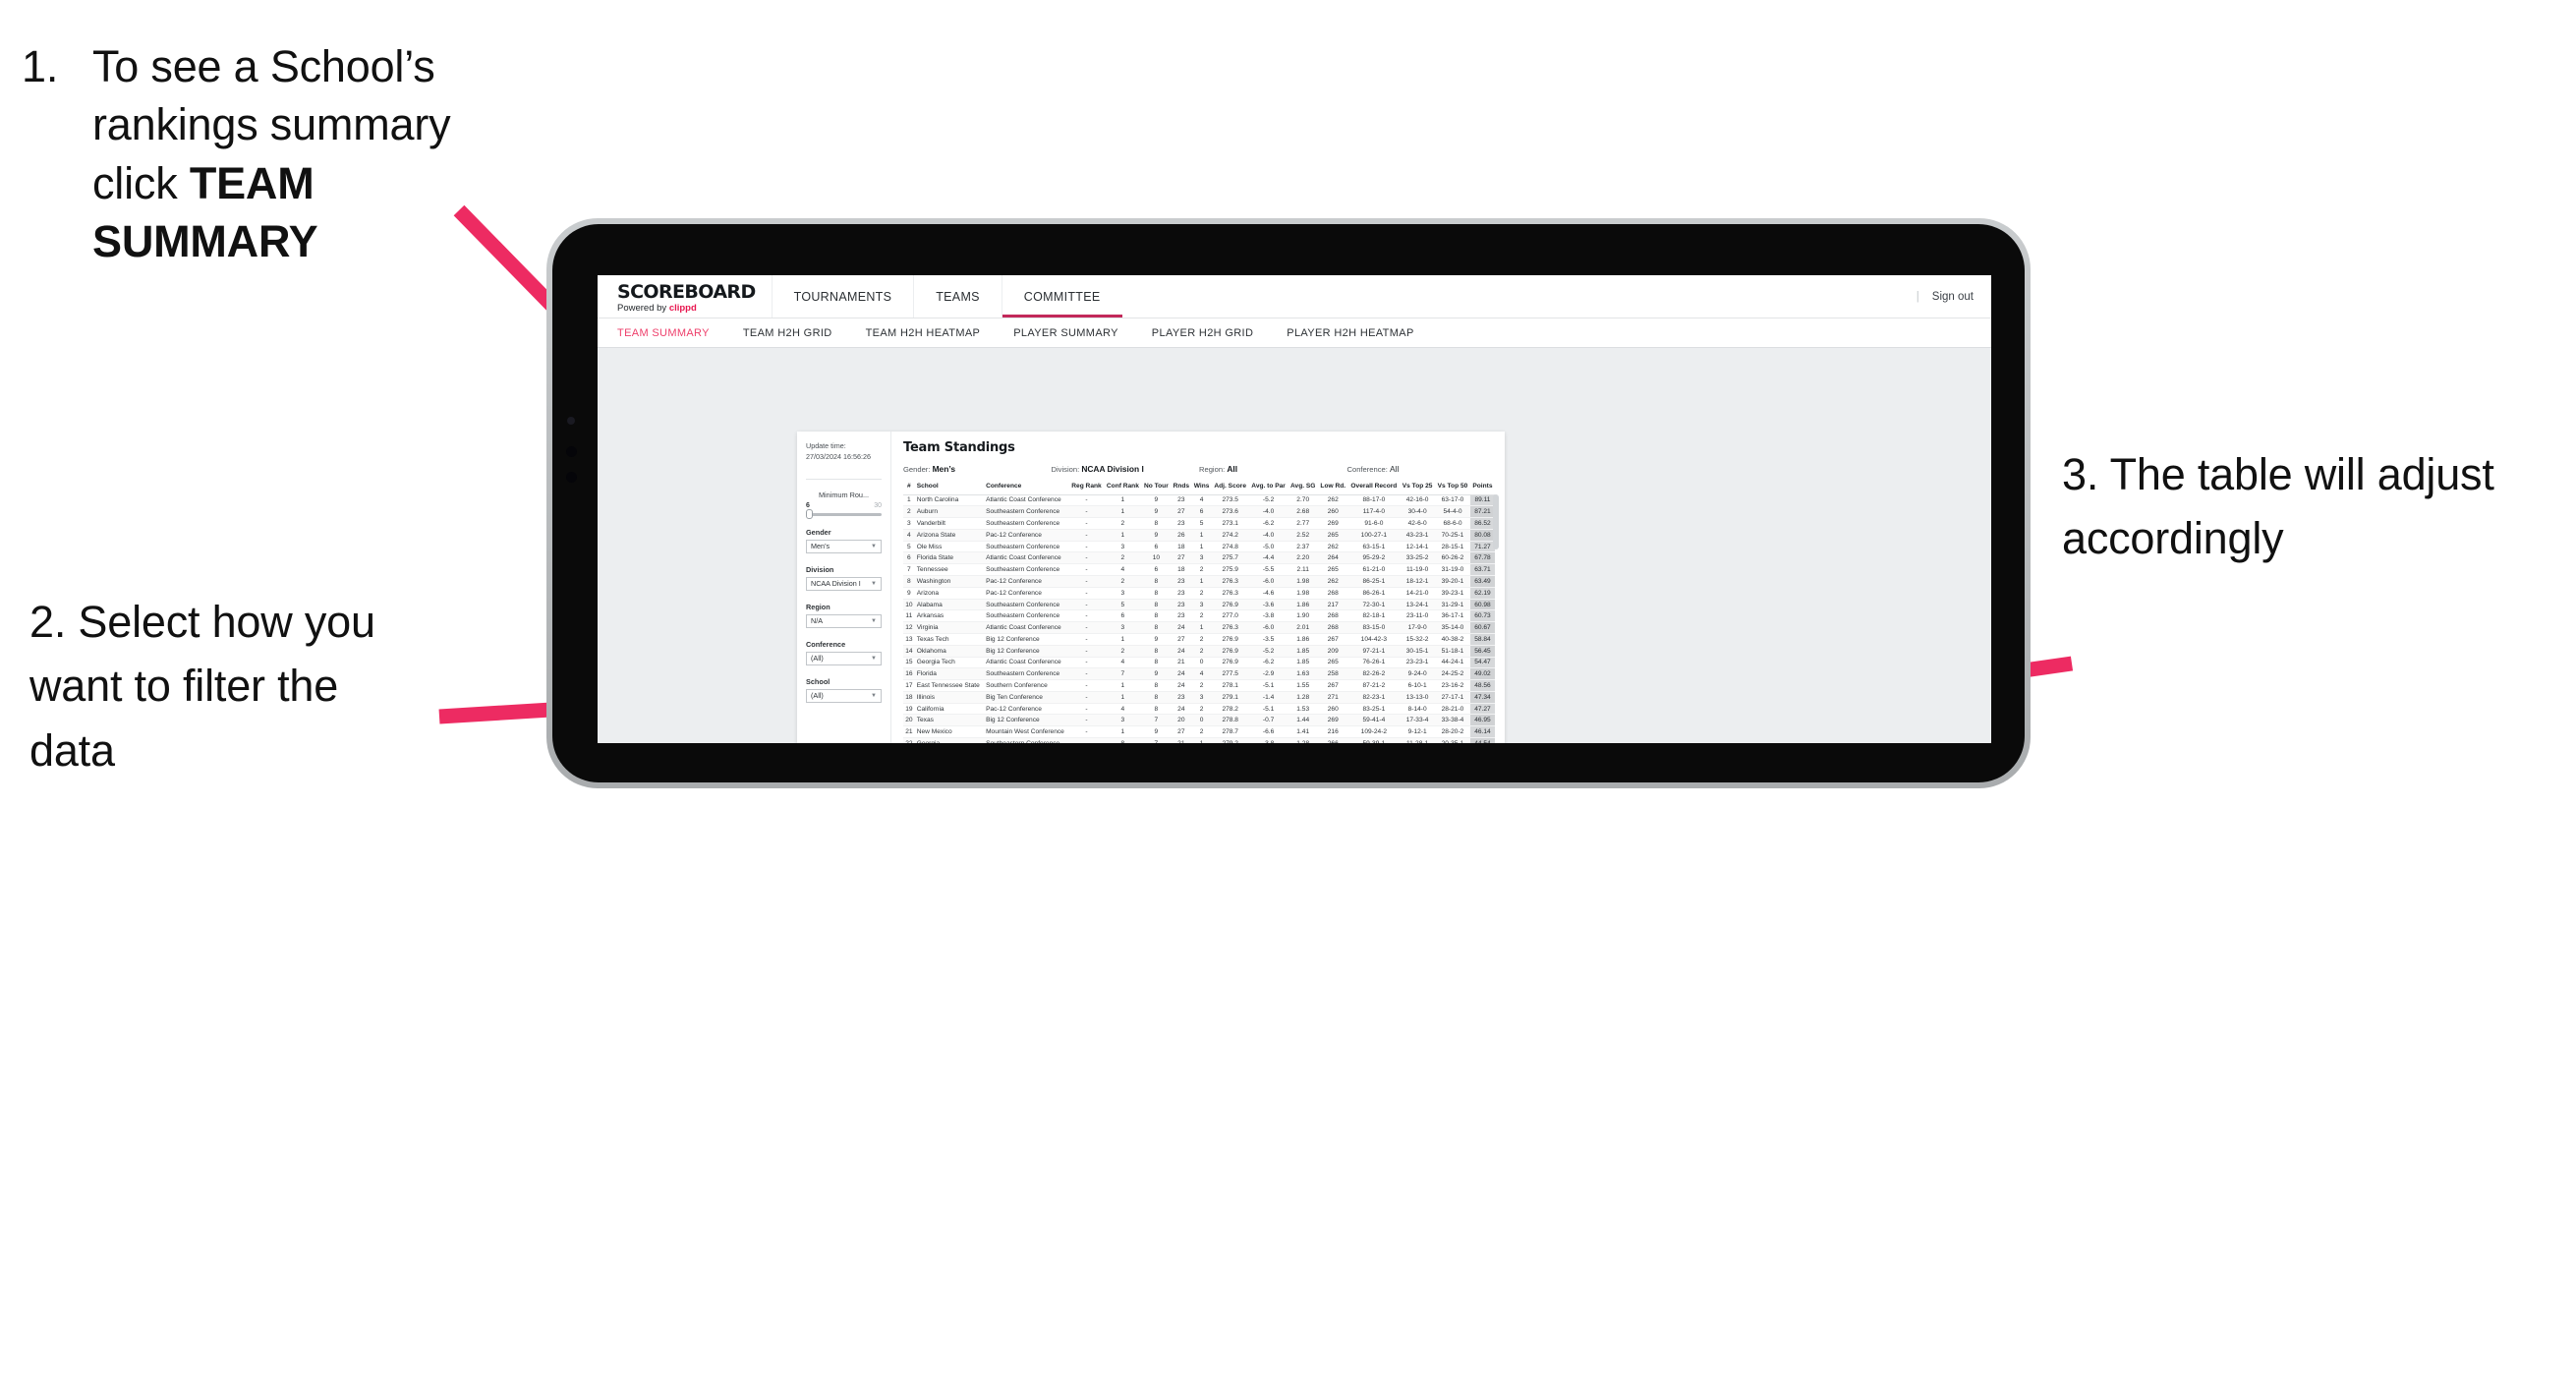 The height and width of the screenshot is (1386, 2576). I want to click on filter-region-select: N/A ▼, so click(844, 620).